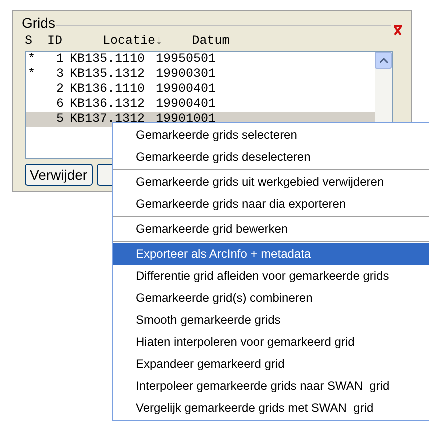 This screenshot has height=425, width=429. Describe the element at coordinates (107, 104) in the screenshot. I see `location-cell-text: KB136.1312` at that location.